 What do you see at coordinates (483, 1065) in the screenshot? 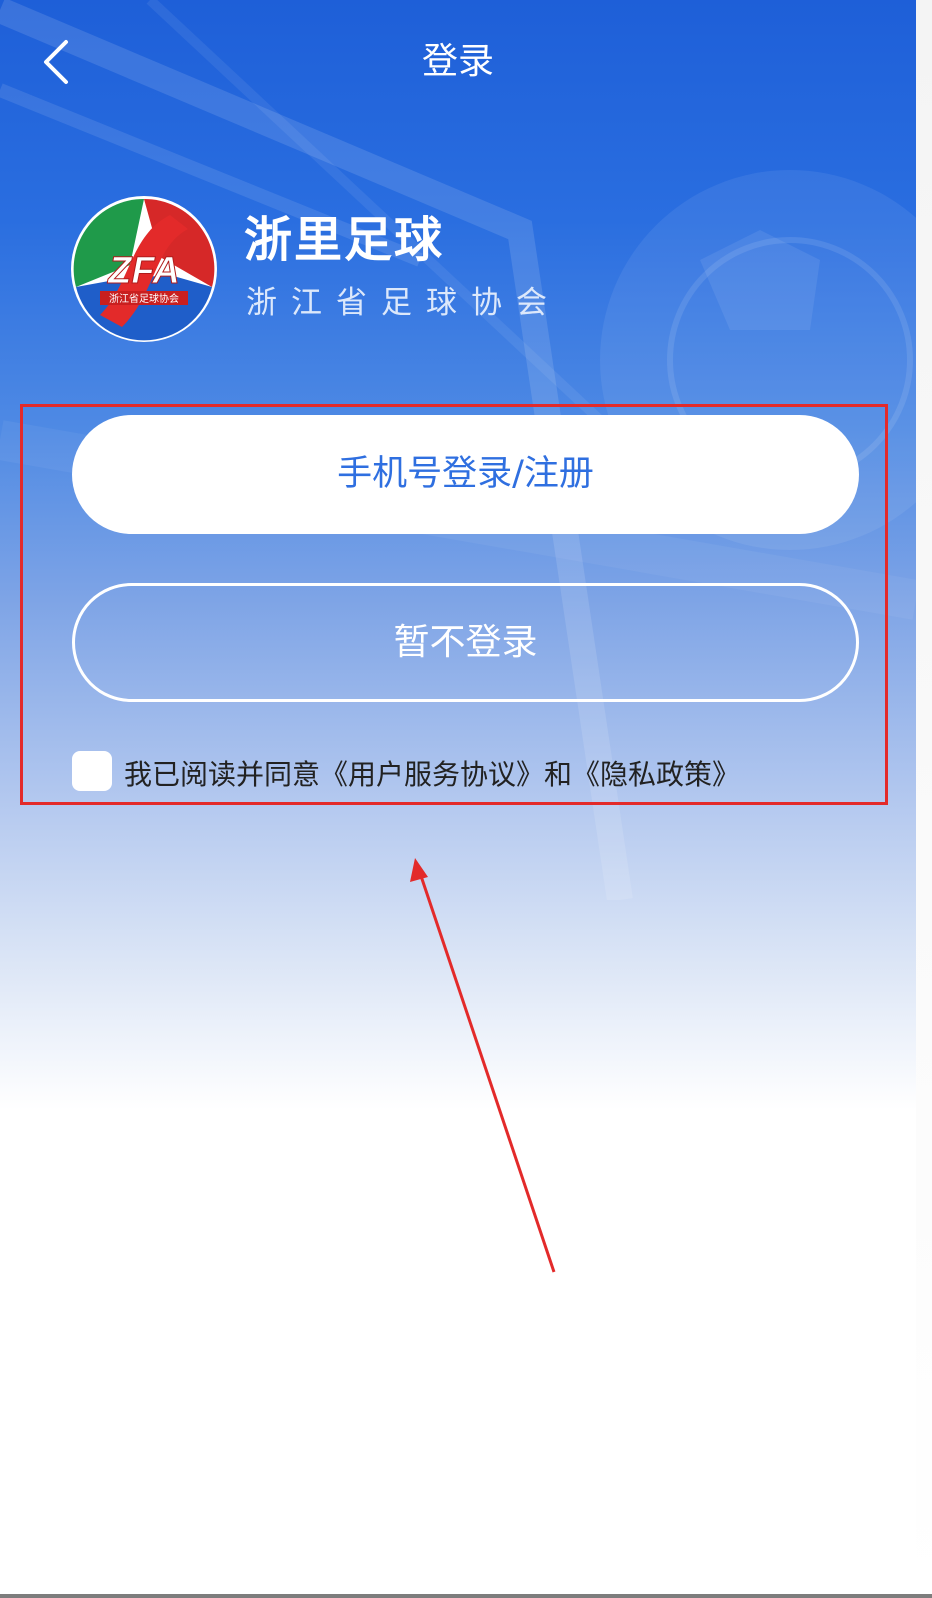
I see `annotation-arrow-icon` at bounding box center [483, 1065].